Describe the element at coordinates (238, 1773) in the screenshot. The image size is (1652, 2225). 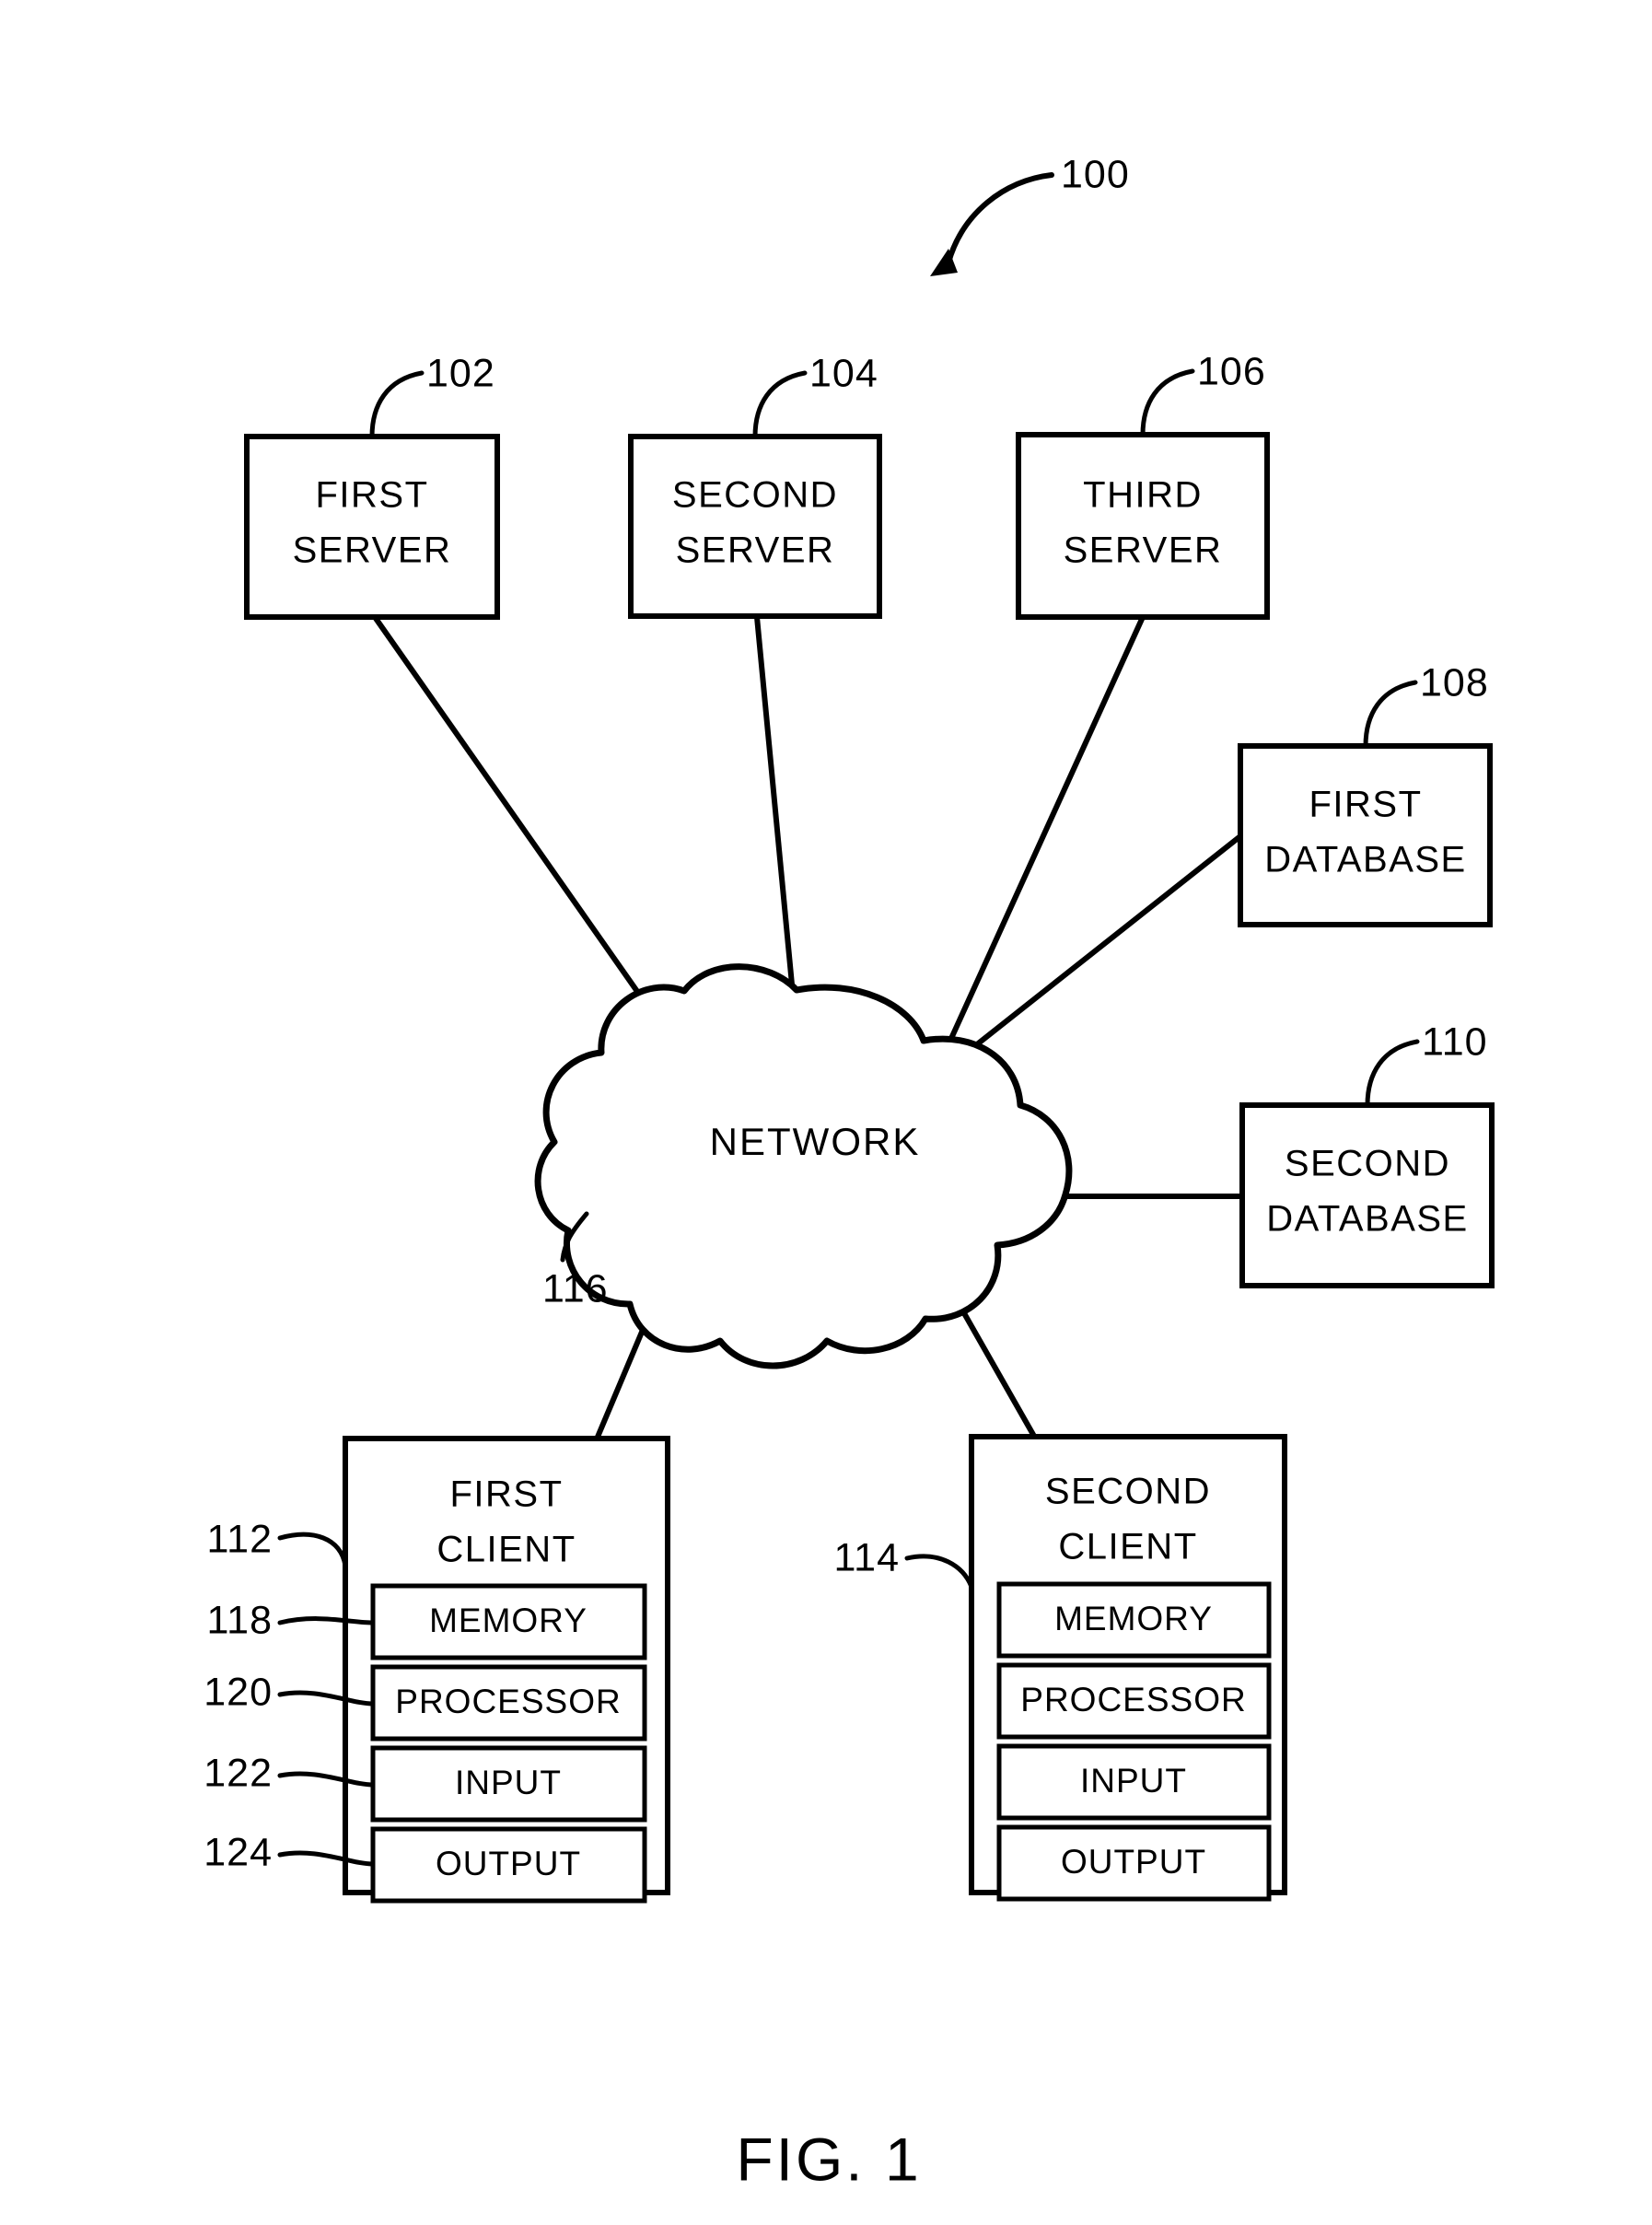
I see `ref-number-122: 122` at that location.